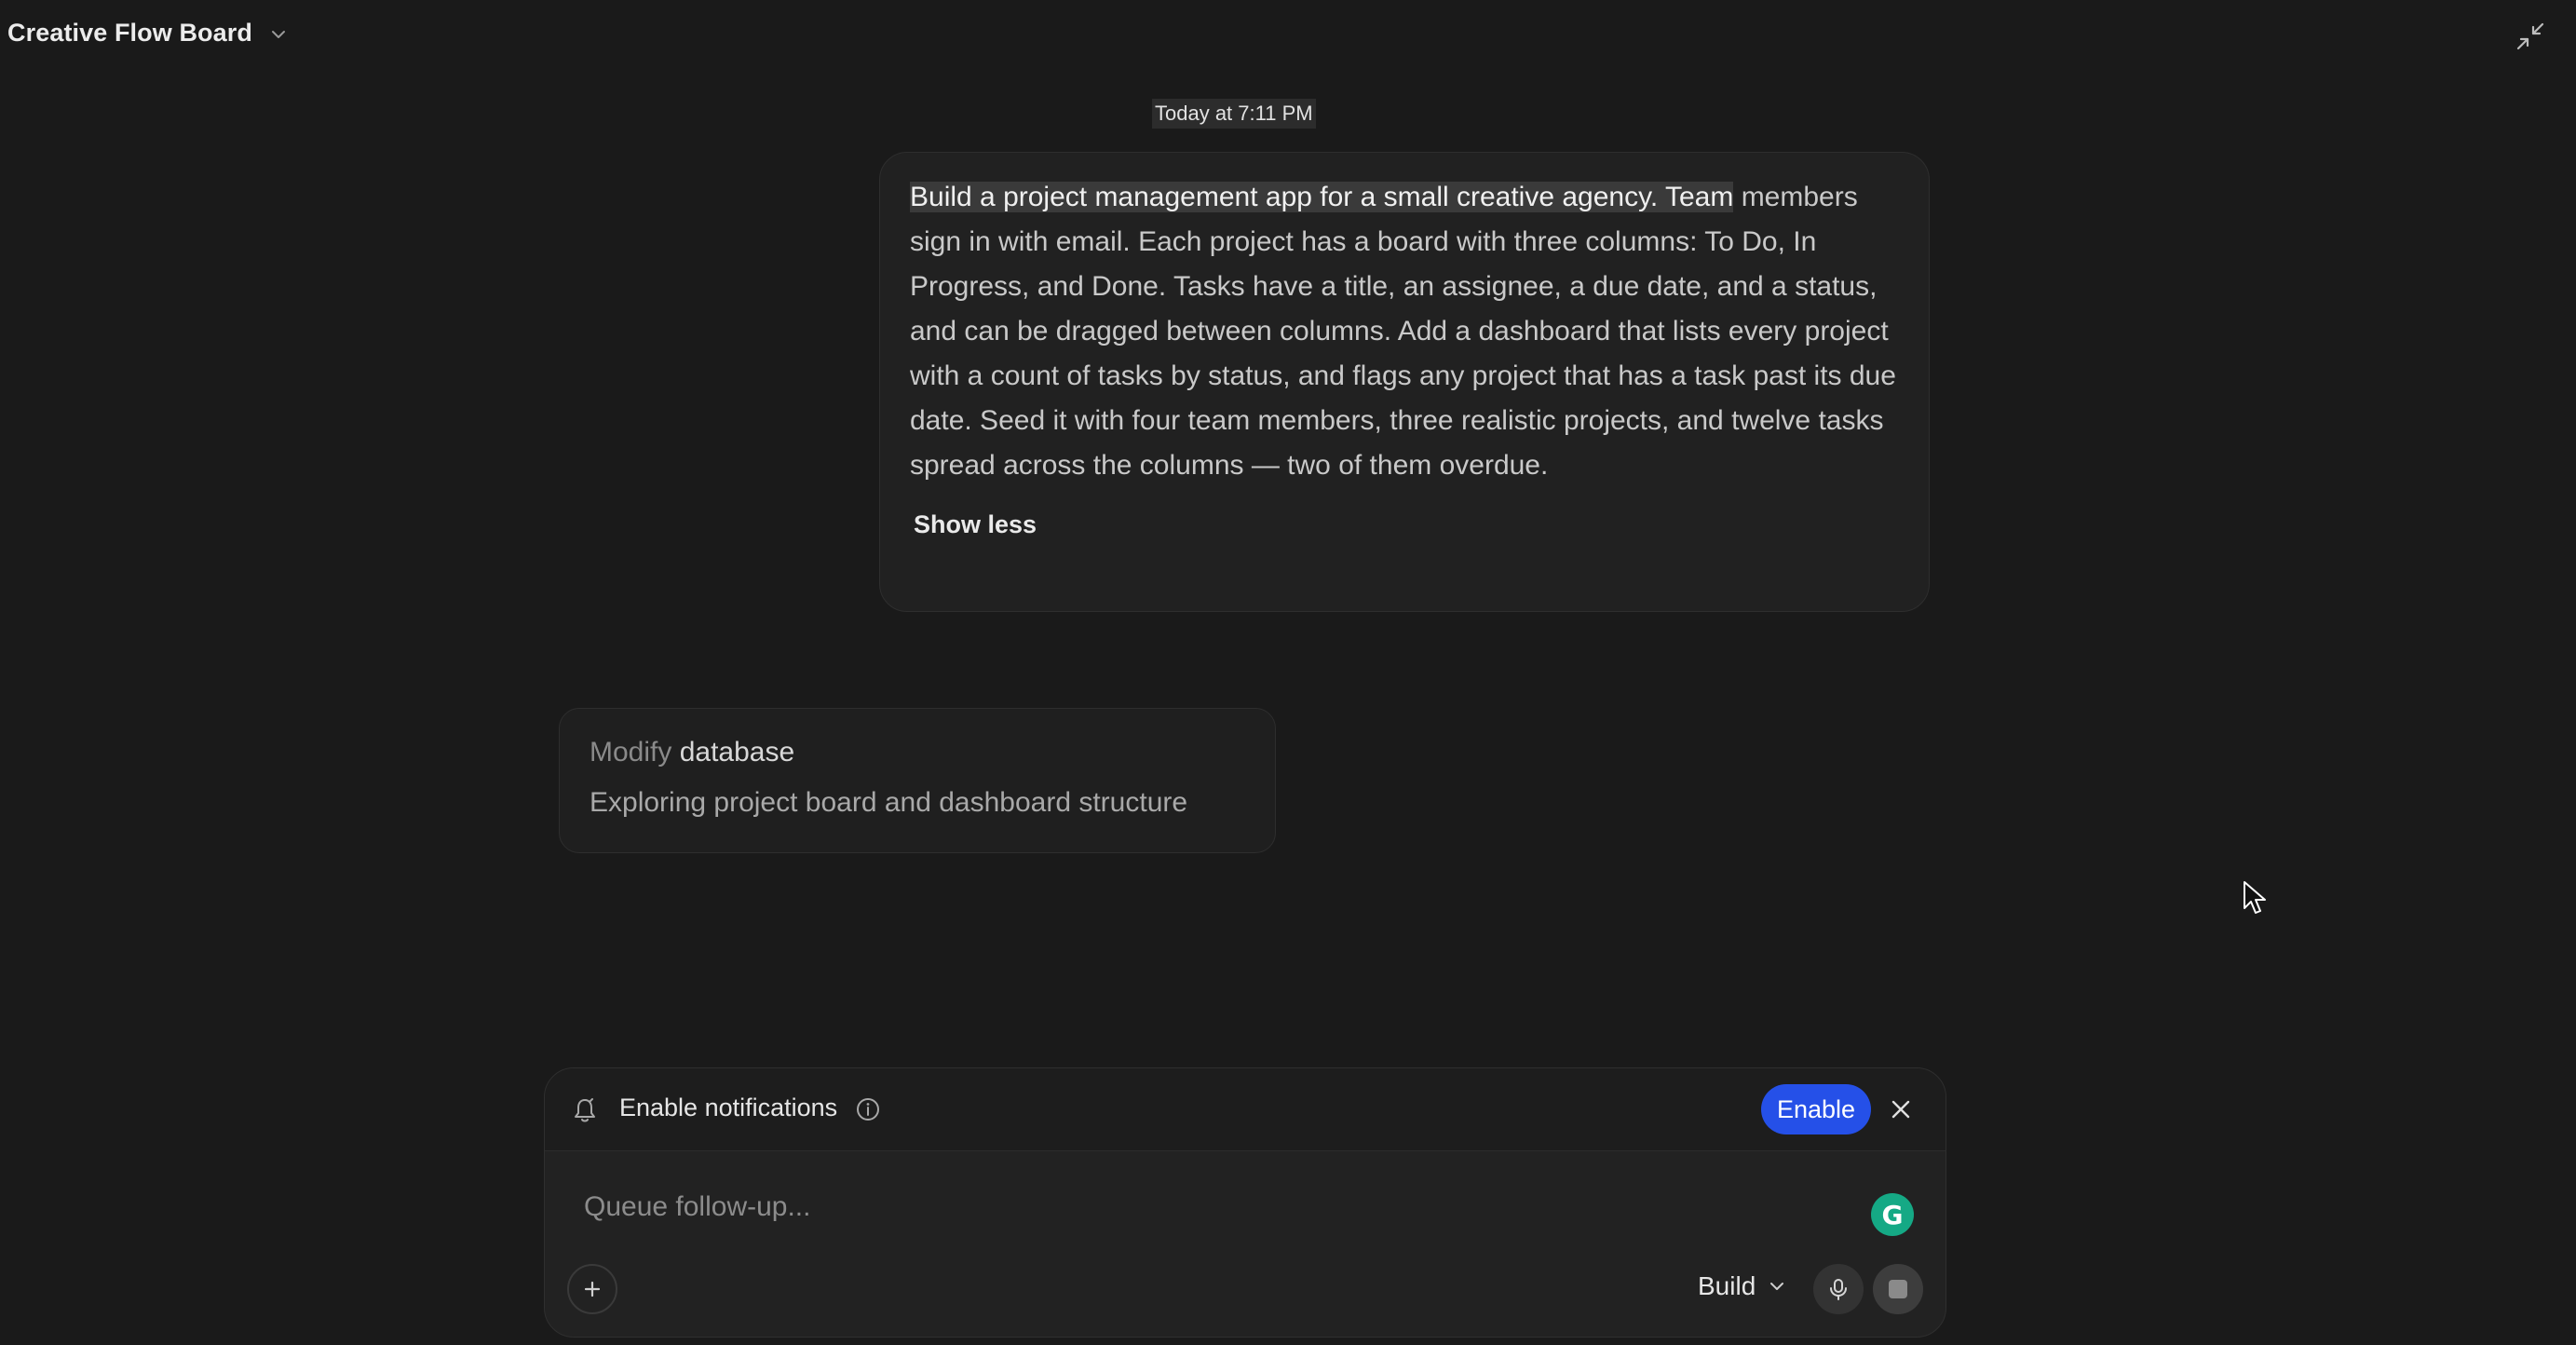 Image resolution: width=2576 pixels, height=1345 pixels. Describe the element at coordinates (1234, 114) in the screenshot. I see `message-timestamp: Today at 7:11 PM` at that location.